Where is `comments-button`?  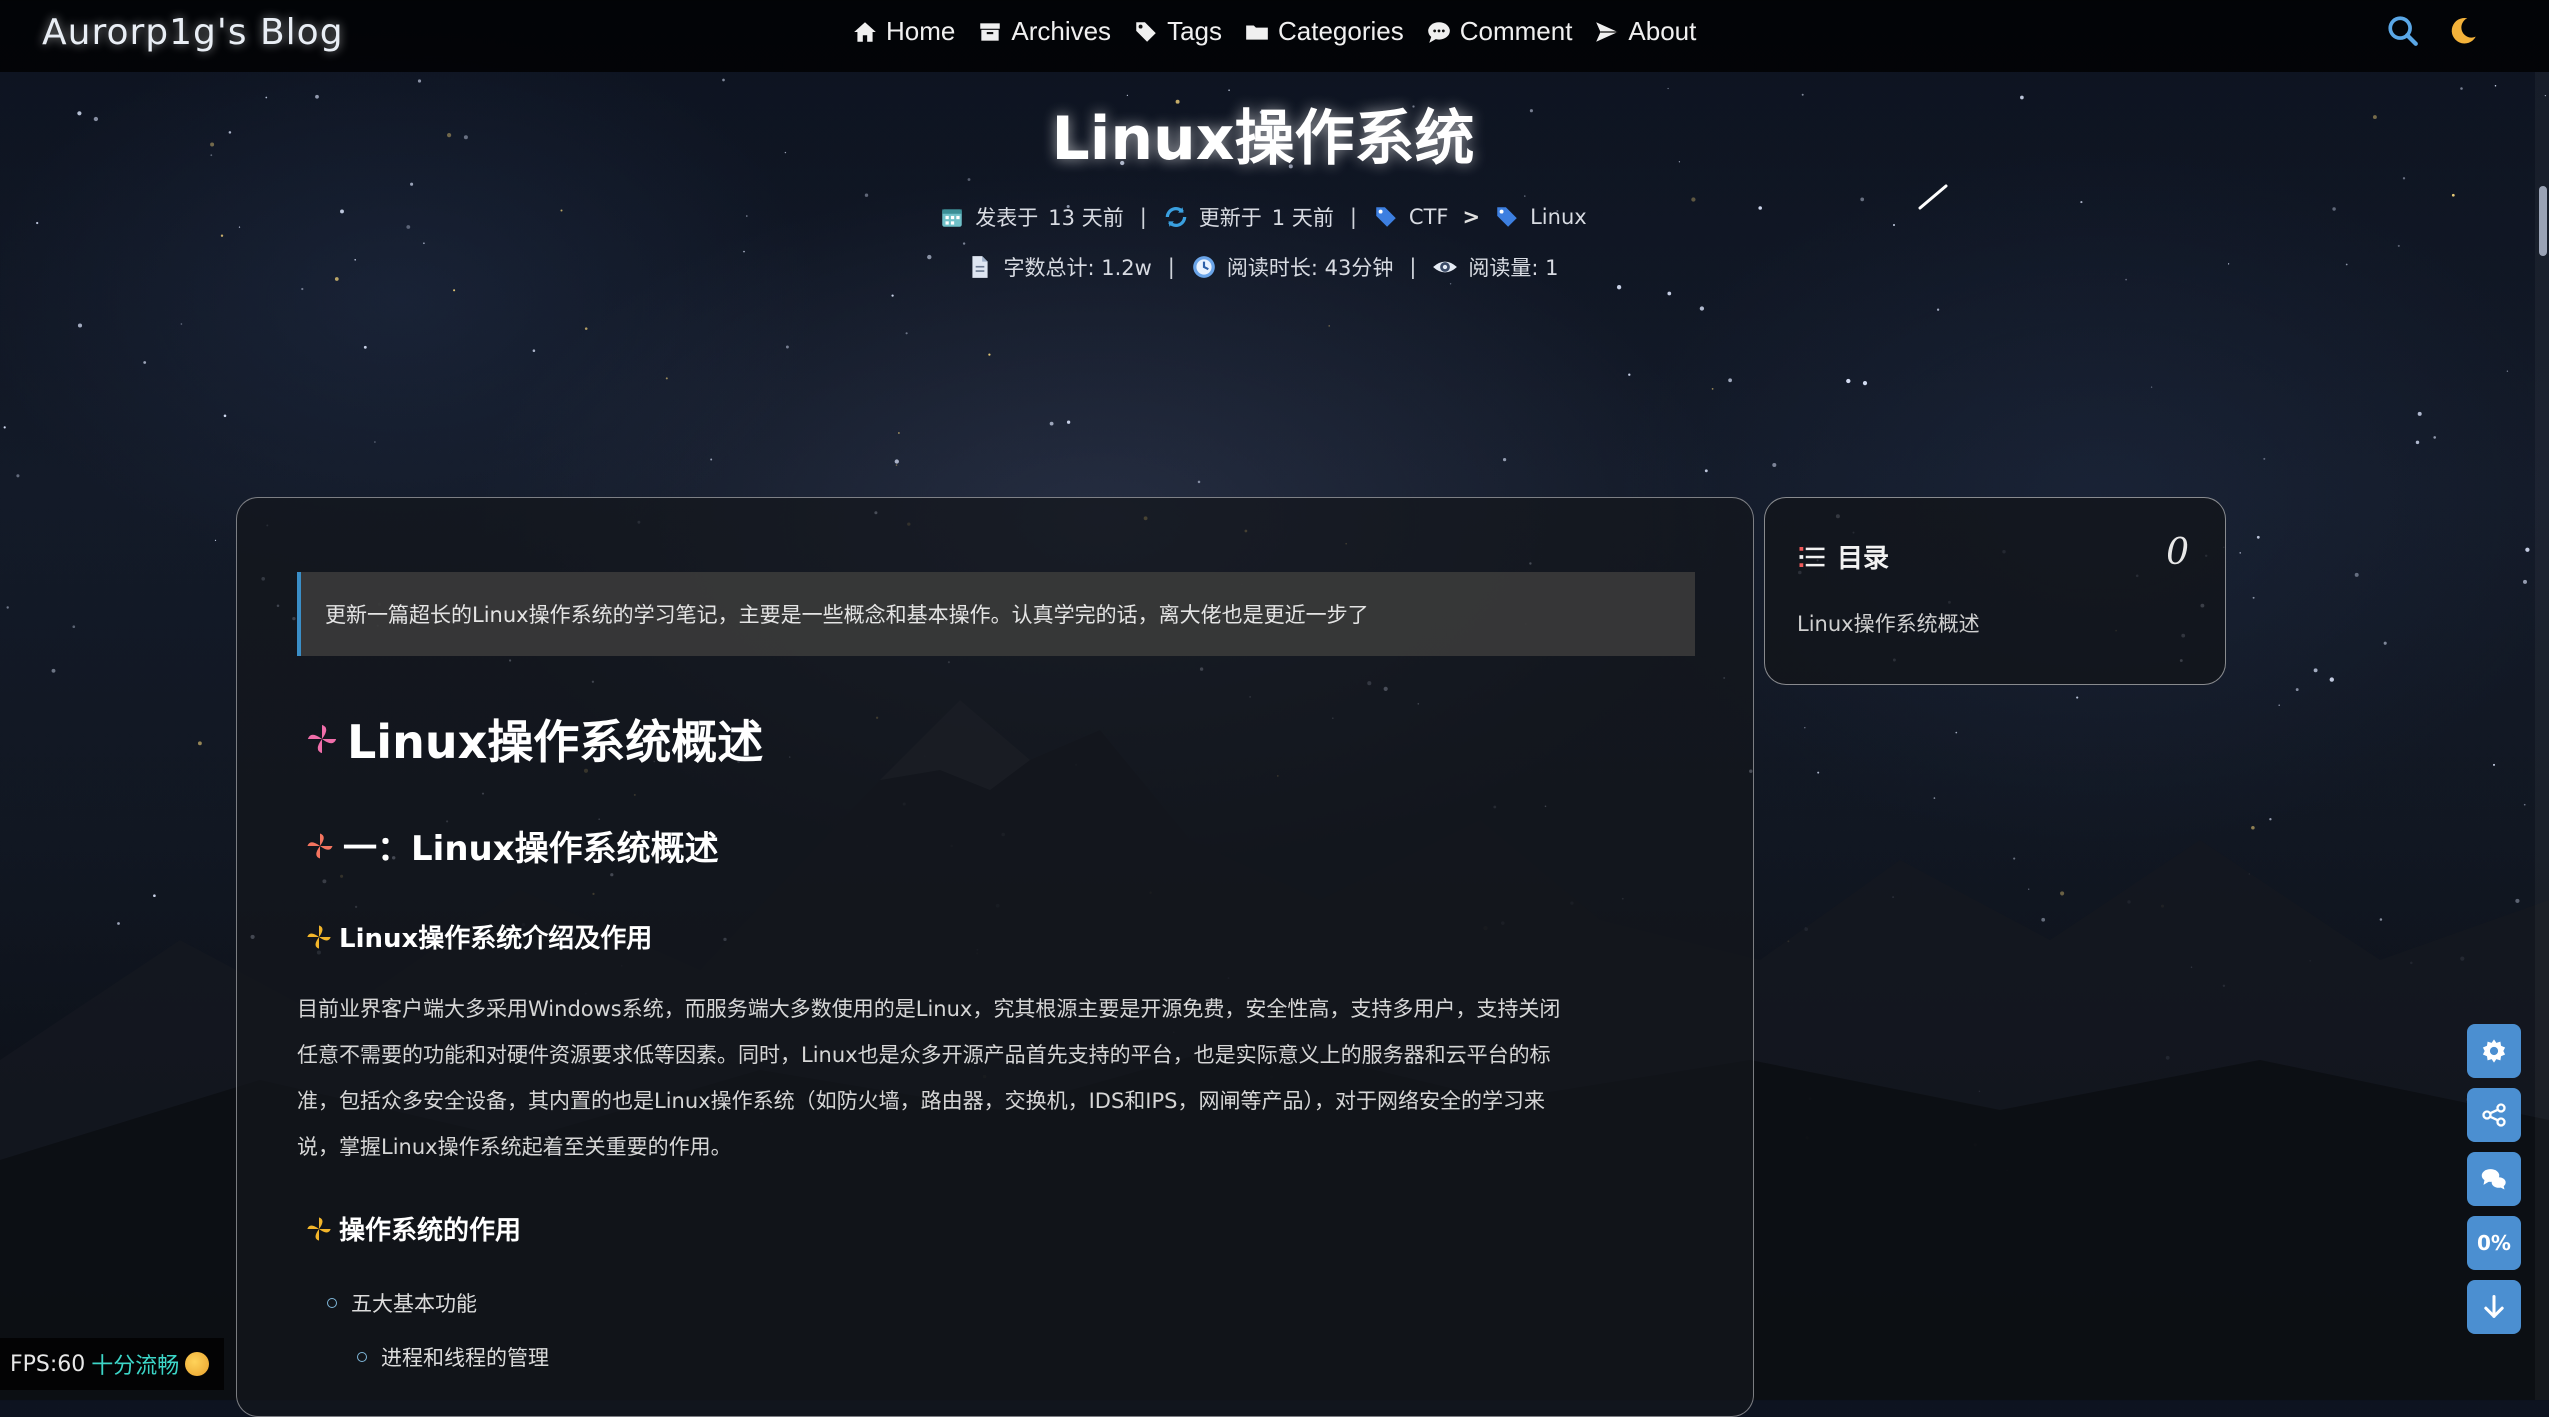 comments-button is located at coordinates (2494, 1179).